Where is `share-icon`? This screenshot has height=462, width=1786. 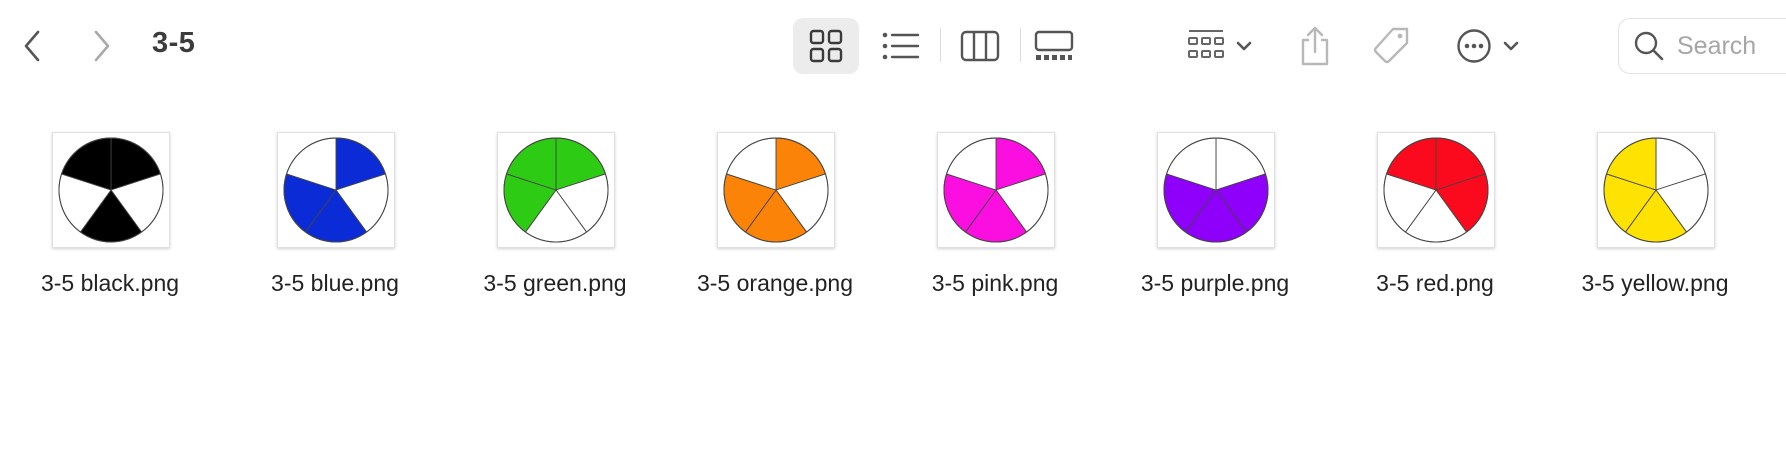 share-icon is located at coordinates (1315, 46).